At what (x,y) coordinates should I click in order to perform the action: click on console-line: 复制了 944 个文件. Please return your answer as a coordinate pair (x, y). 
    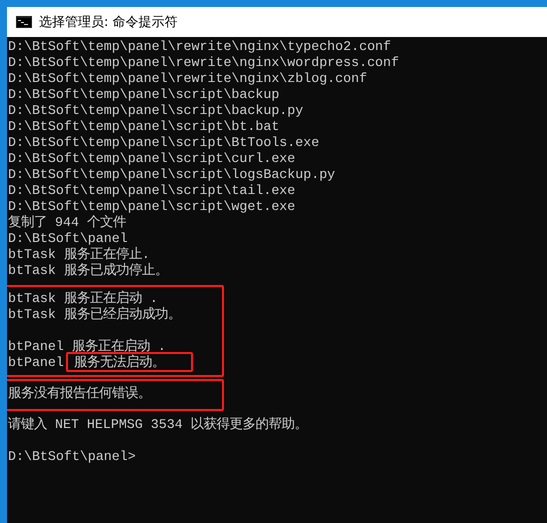
    Looking at the image, I should click on (67, 222).